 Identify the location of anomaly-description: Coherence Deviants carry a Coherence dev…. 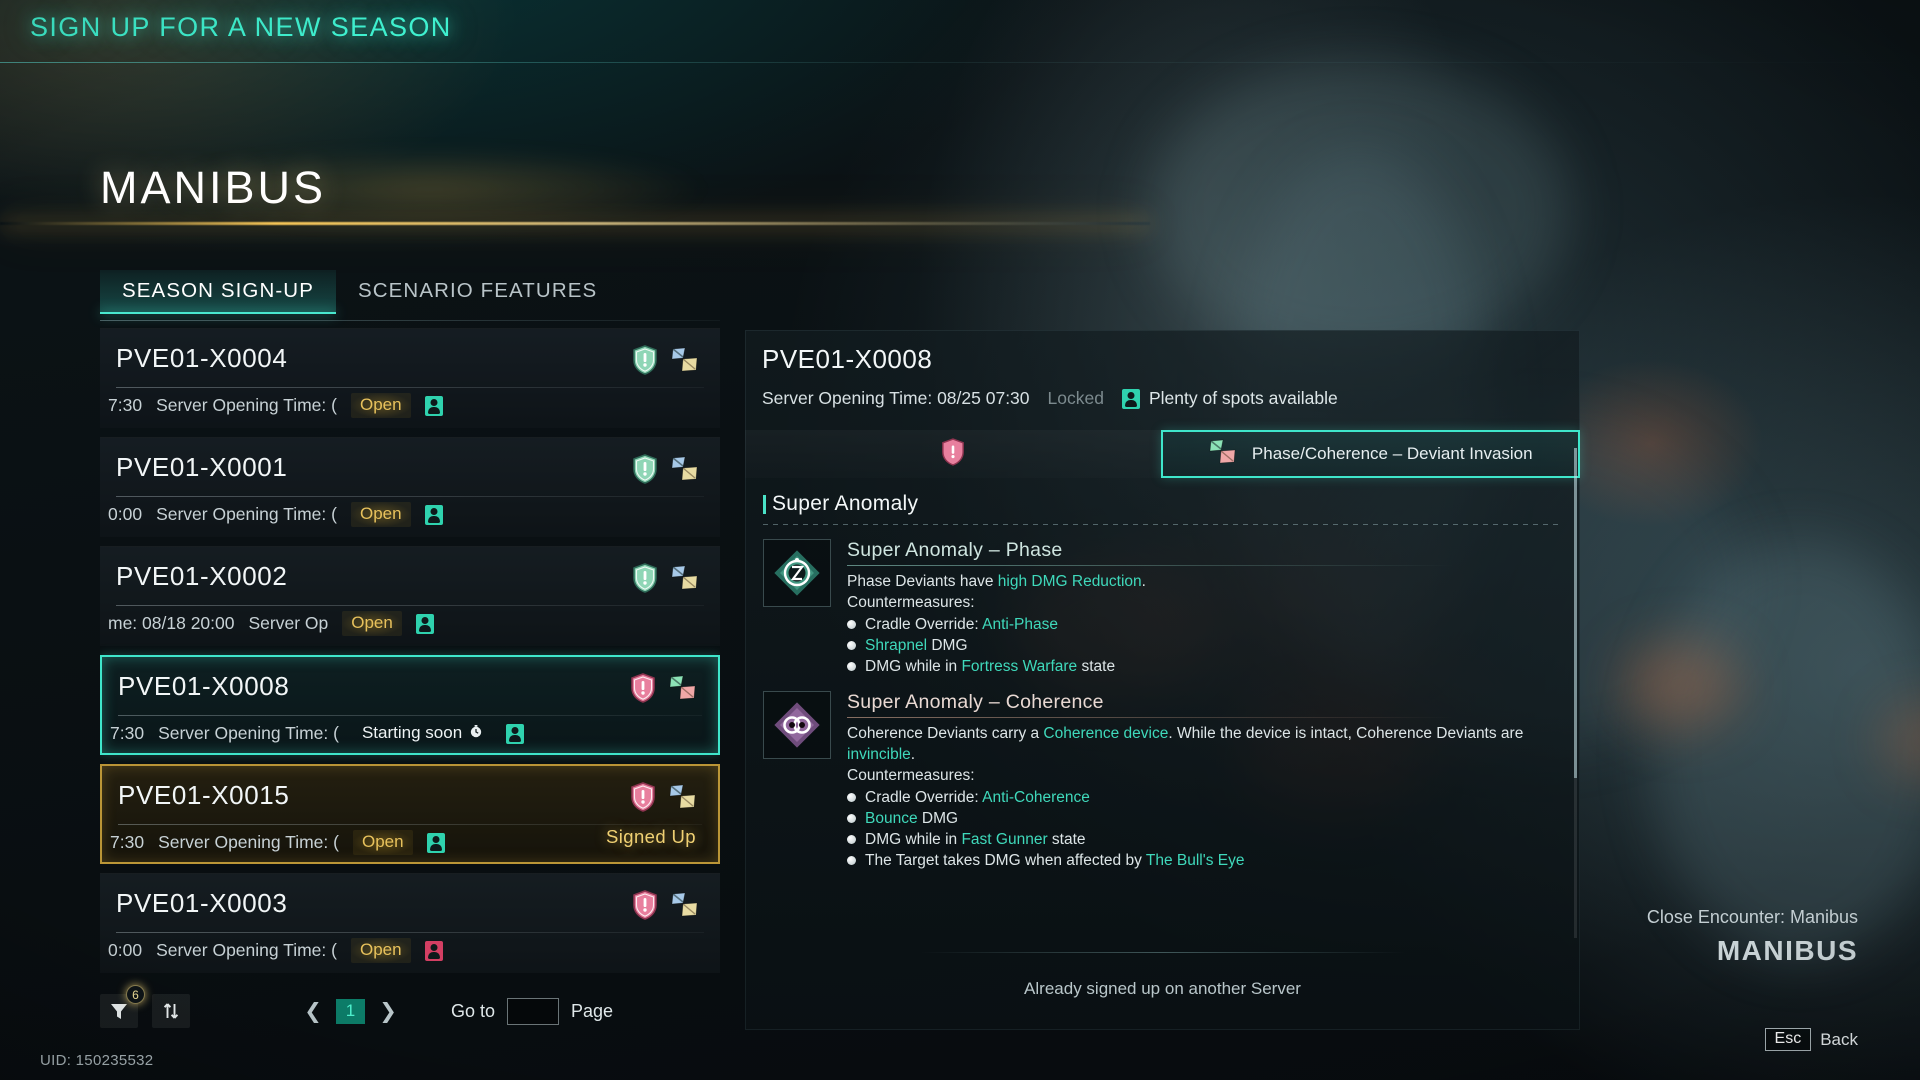
(1204, 744).